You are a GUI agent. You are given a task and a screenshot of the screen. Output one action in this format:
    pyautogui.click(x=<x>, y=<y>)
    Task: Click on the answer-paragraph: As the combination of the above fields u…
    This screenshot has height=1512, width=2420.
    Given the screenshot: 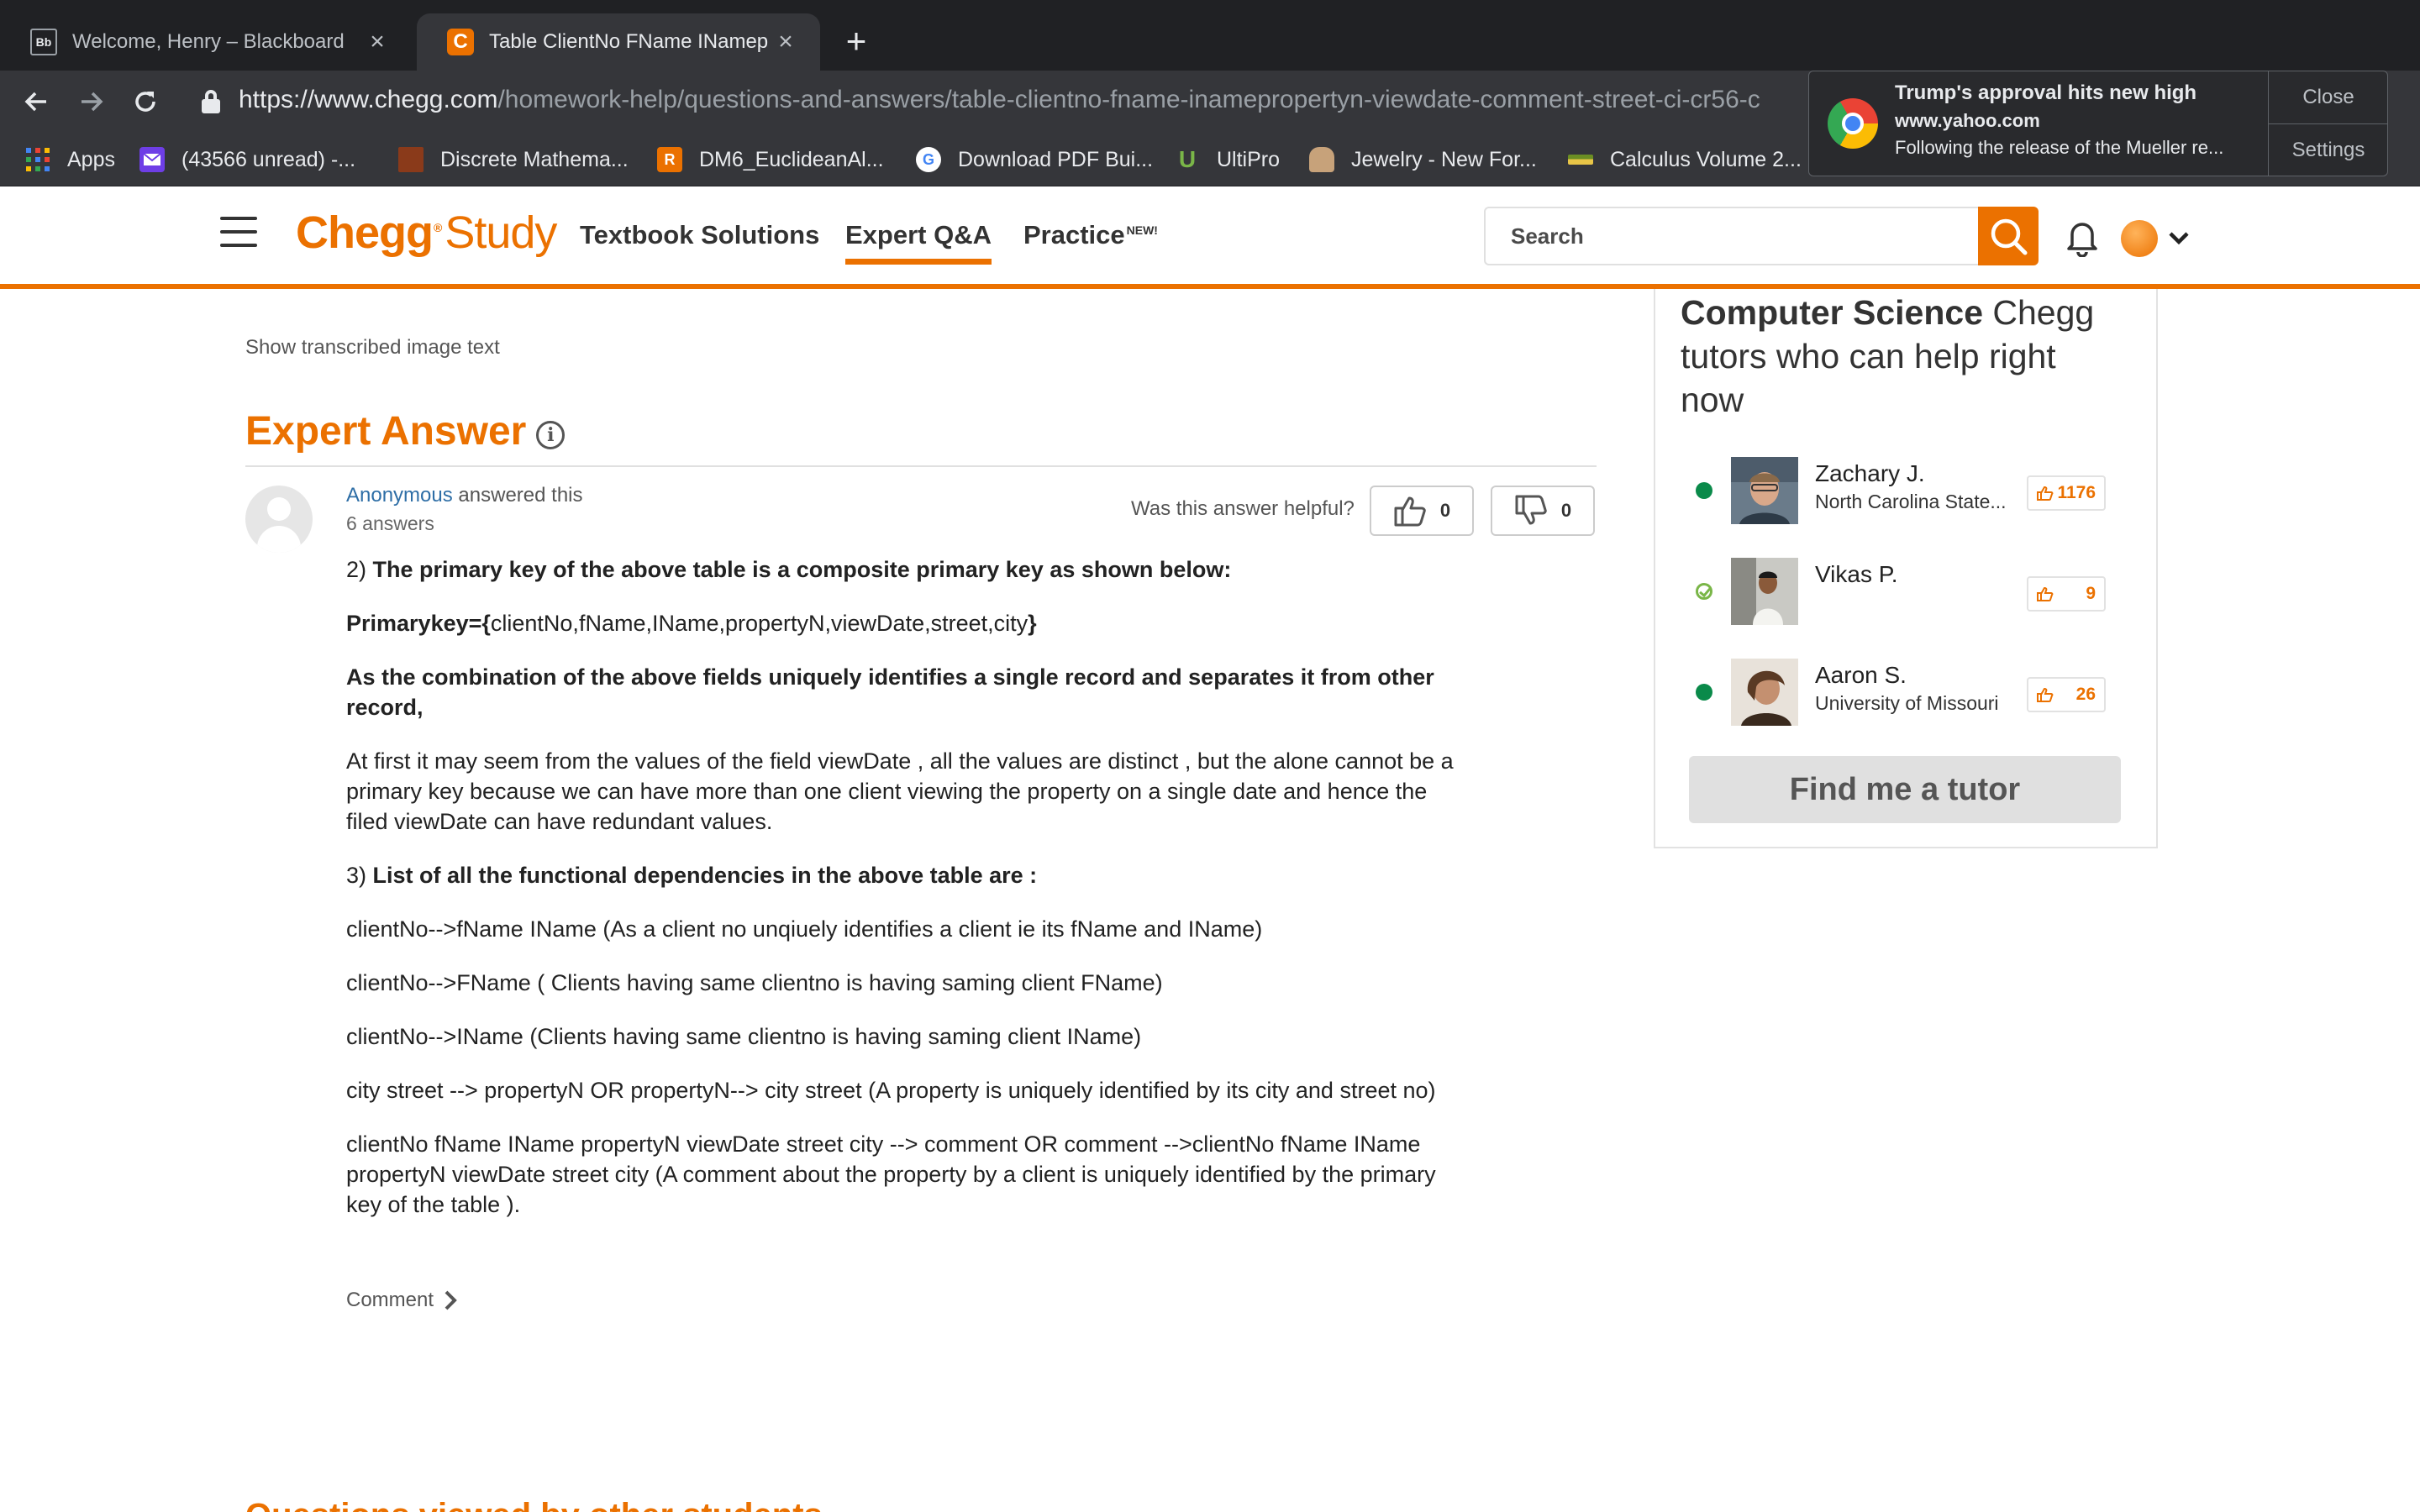 What is the action you would take?
    pyautogui.click(x=905, y=692)
    